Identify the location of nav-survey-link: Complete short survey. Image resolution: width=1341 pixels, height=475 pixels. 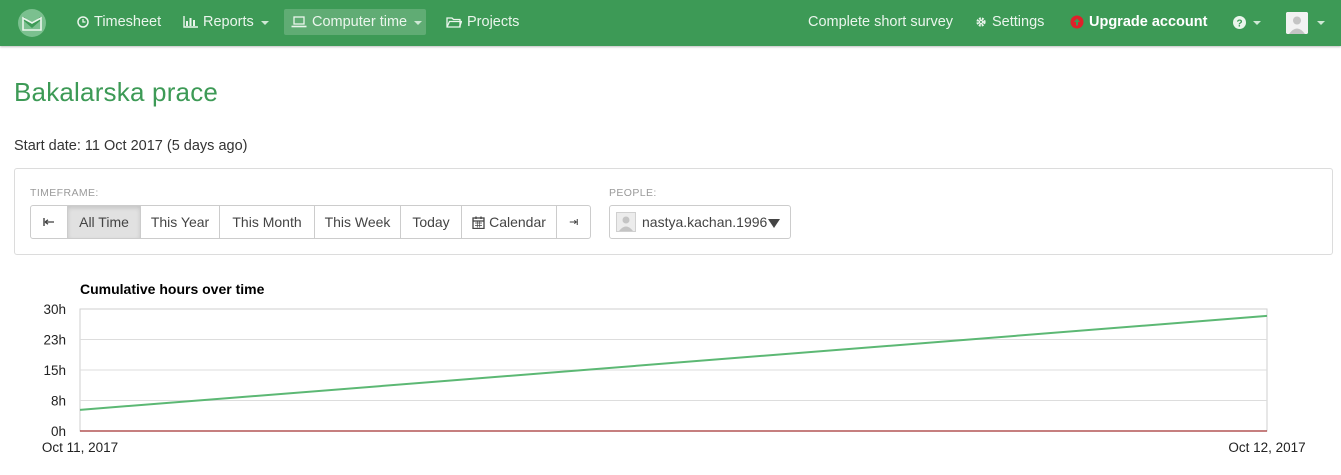
(880, 22).